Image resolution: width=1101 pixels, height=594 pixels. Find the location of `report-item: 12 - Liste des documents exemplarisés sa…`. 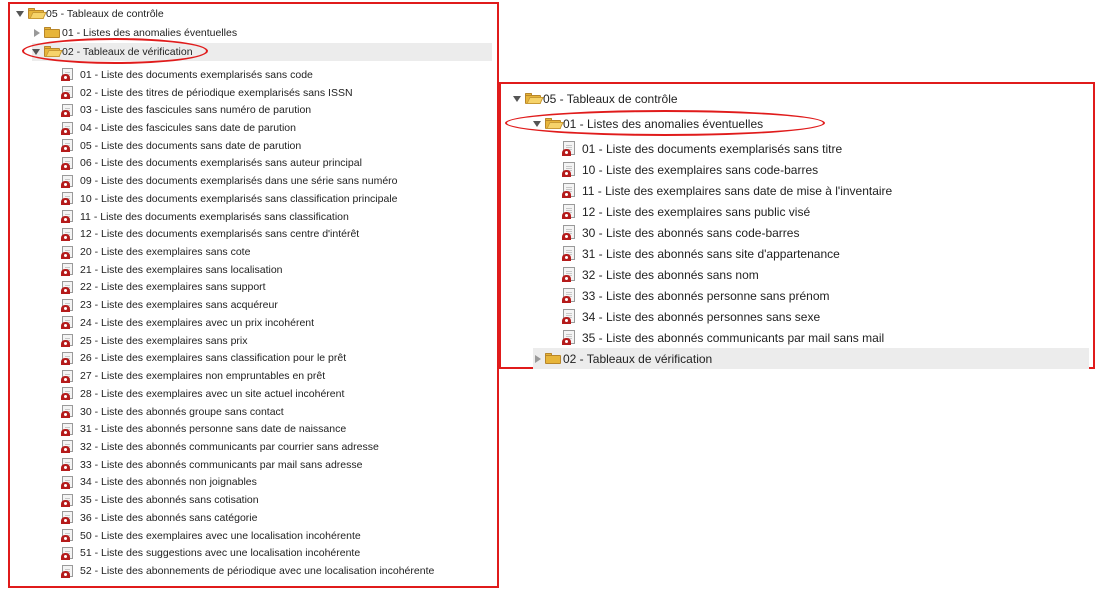

report-item: 12 - Liste des documents exemplarisés sa… is located at coordinates (210, 234).